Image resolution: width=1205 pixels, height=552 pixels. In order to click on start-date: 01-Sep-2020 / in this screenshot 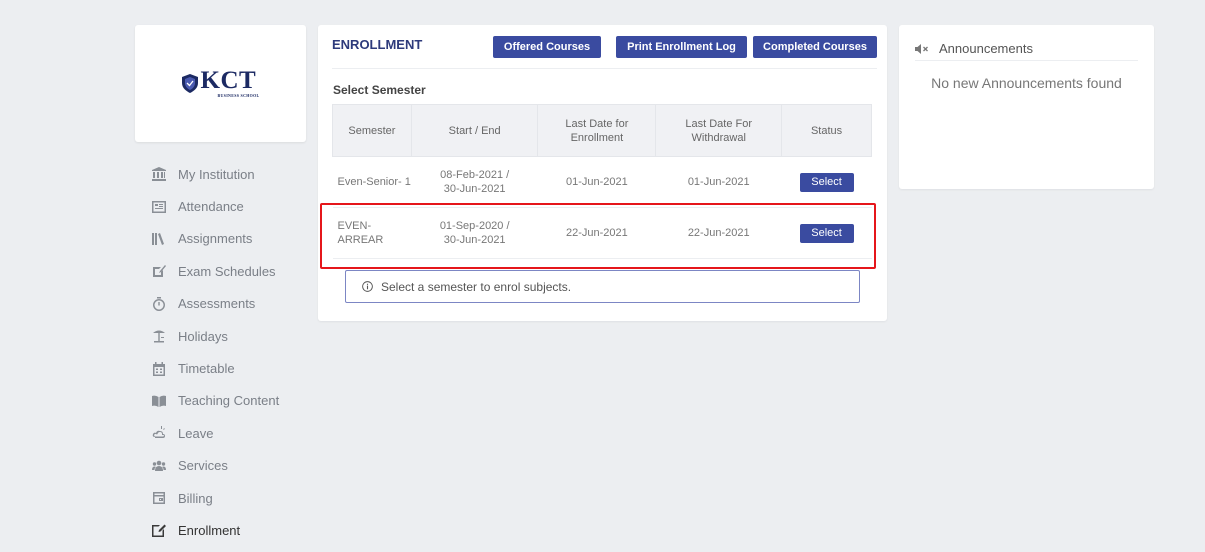, I will do `click(474, 226)`.